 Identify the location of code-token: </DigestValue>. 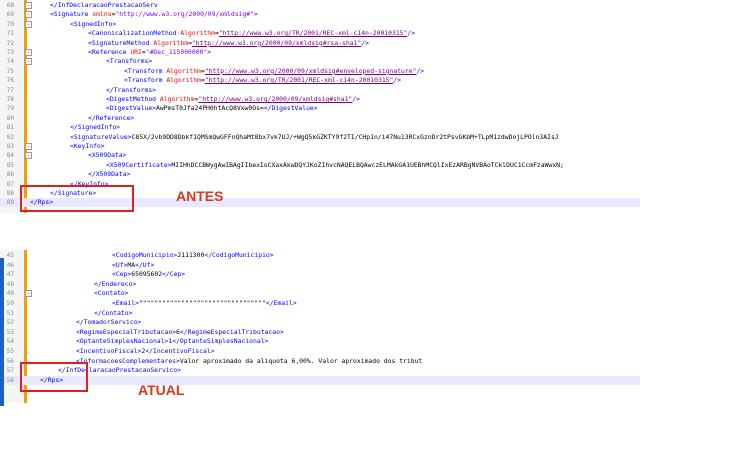
(290, 108).